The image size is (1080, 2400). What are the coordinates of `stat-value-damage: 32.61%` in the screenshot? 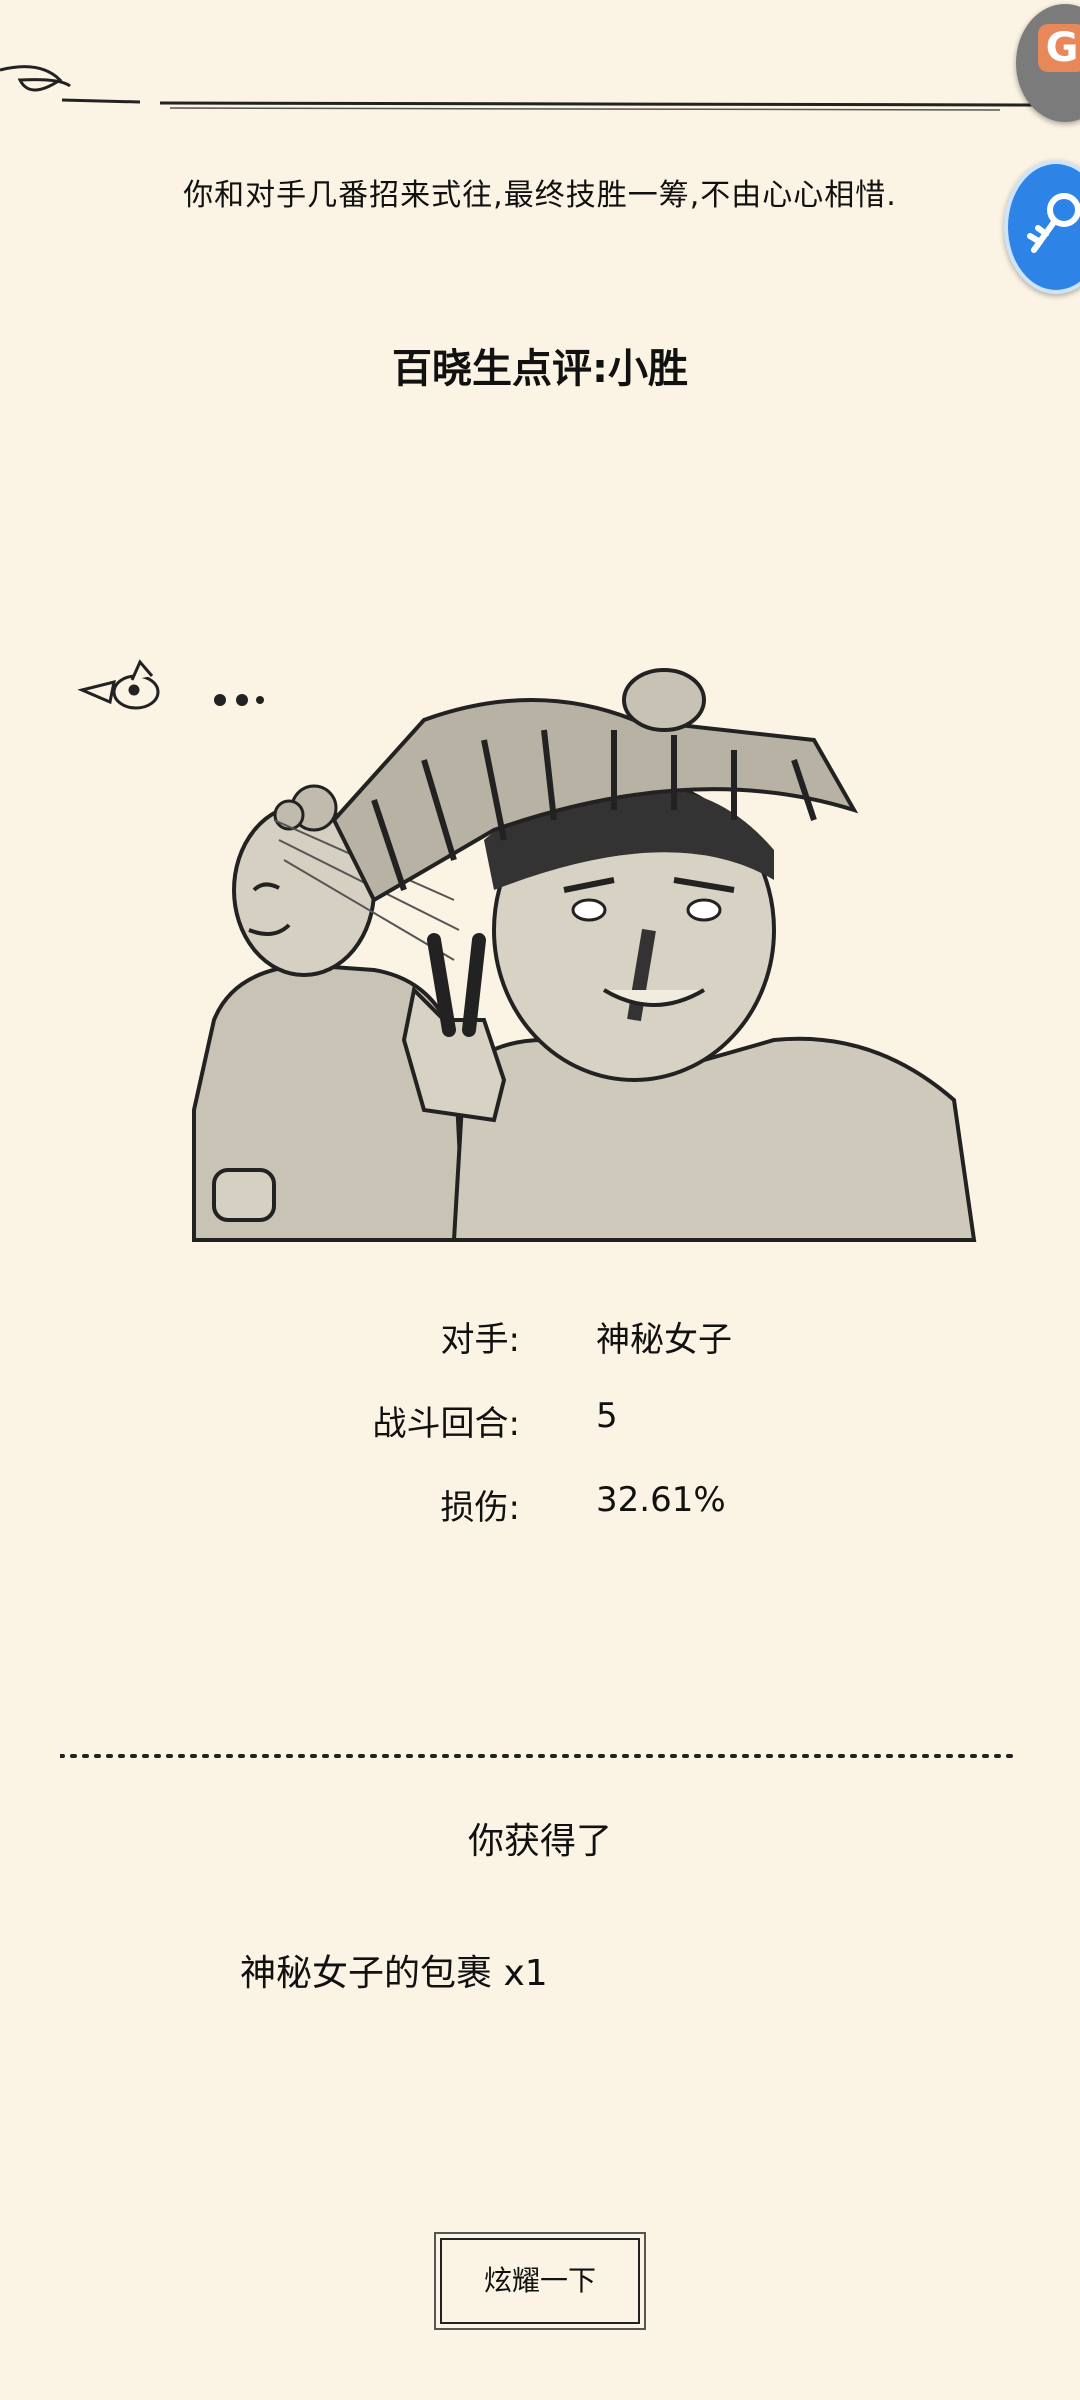 It's located at (661, 1500).